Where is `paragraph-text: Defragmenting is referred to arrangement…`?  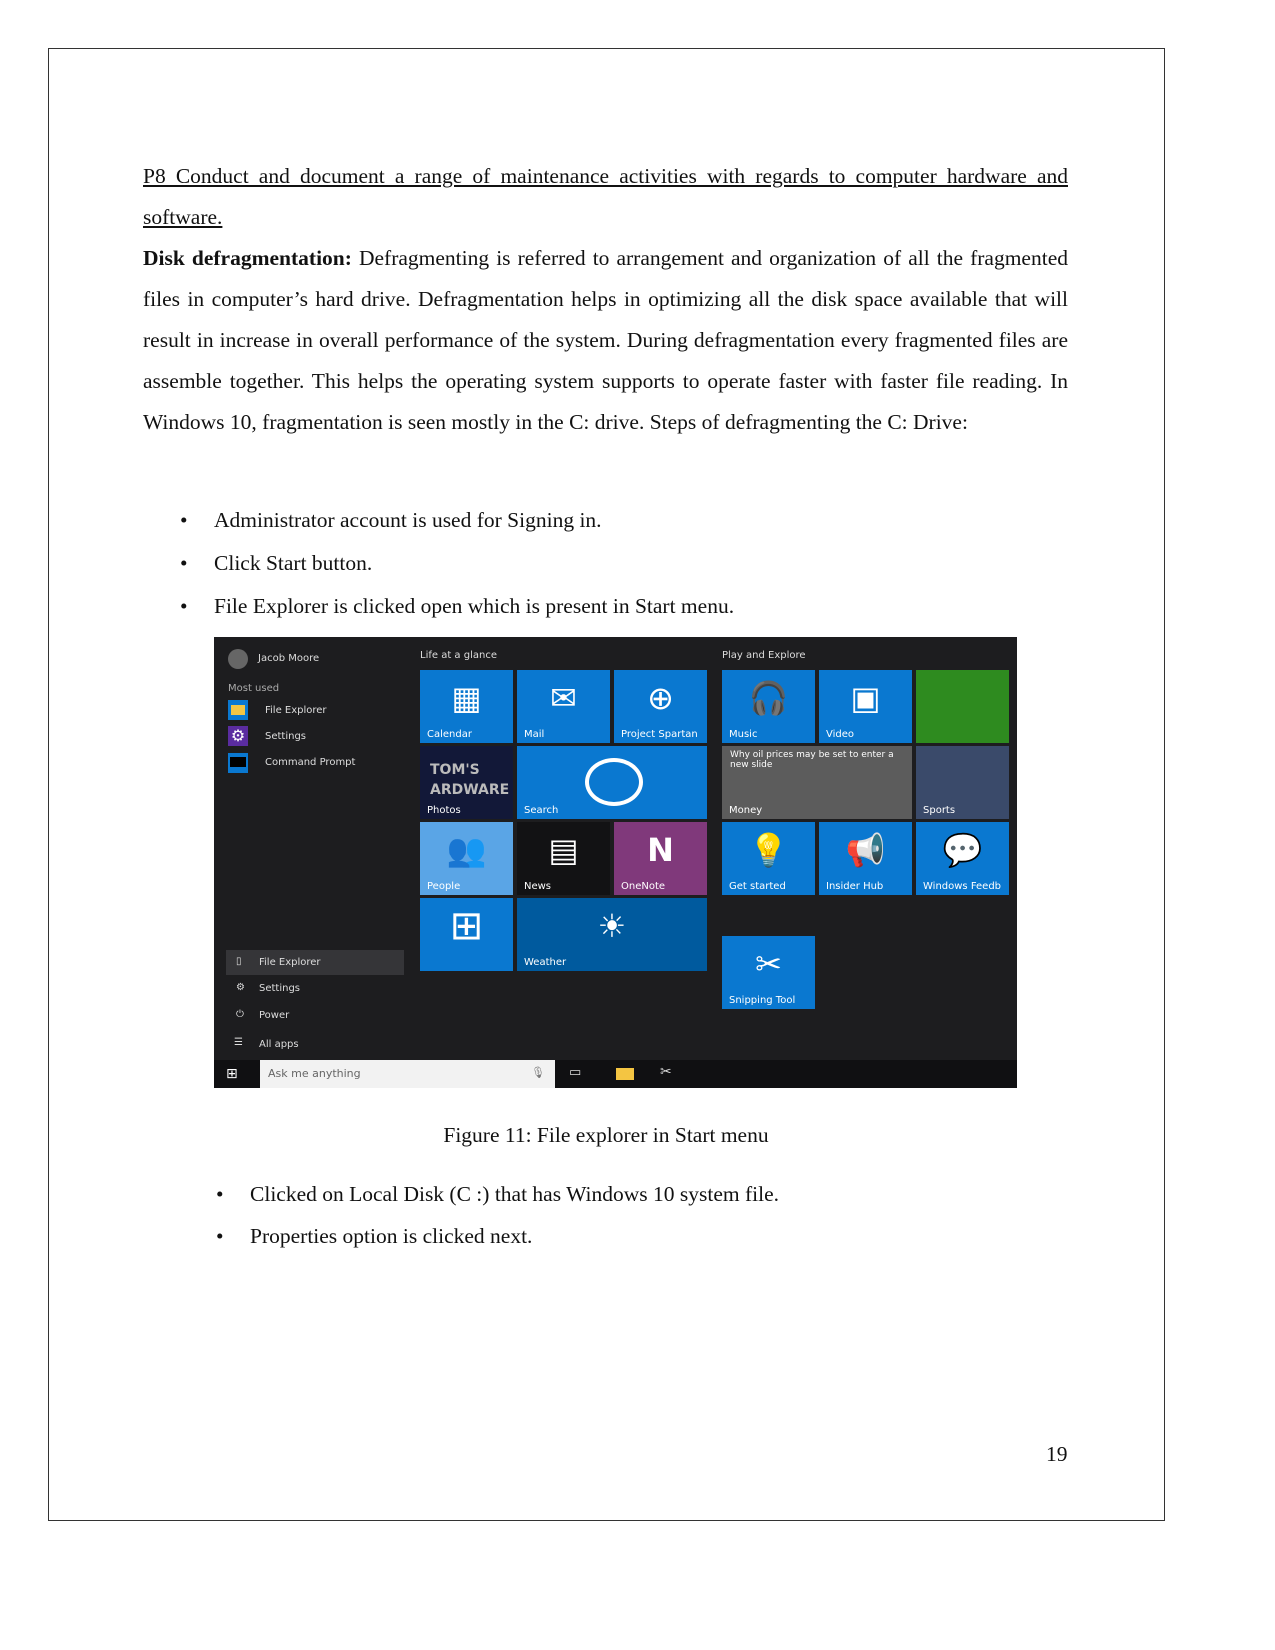 paragraph-text: Defragmenting is referred to arrangement… is located at coordinates (605, 340).